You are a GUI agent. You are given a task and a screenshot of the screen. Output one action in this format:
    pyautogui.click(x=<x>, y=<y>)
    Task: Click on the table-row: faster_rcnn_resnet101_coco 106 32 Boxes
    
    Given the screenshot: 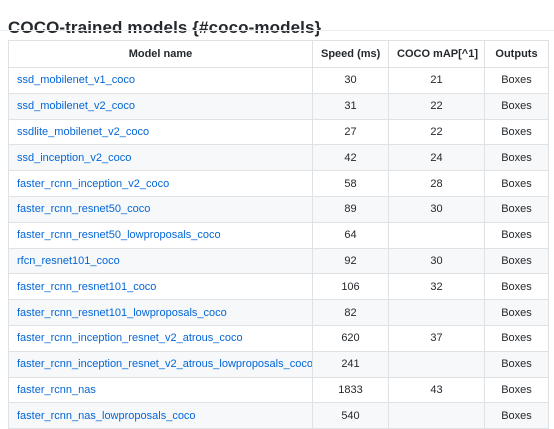 What is the action you would take?
    pyautogui.click(x=278, y=287)
    